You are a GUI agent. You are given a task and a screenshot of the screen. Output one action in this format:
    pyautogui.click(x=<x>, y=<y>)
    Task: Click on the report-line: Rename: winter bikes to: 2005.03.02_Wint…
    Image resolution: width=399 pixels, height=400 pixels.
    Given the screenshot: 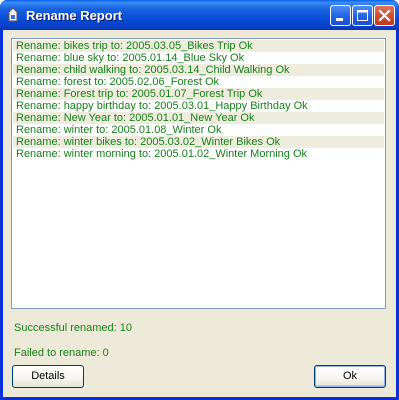 What is the action you would take?
    pyautogui.click(x=198, y=142)
    